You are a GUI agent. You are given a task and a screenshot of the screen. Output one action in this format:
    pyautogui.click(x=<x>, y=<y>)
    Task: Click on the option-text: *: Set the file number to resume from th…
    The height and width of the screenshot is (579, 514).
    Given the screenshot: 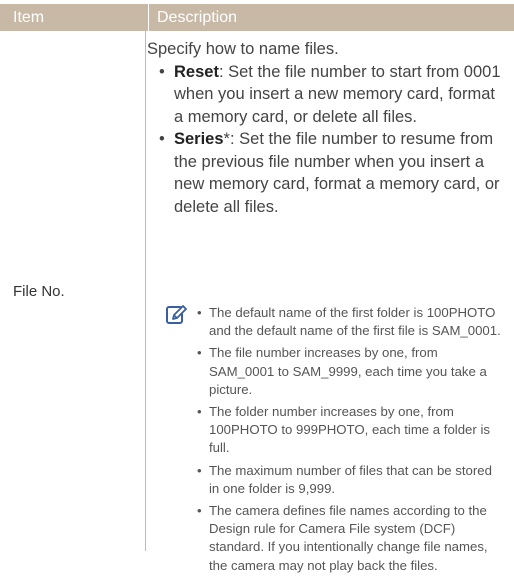 What is the action you would take?
    pyautogui.click(x=337, y=173)
    